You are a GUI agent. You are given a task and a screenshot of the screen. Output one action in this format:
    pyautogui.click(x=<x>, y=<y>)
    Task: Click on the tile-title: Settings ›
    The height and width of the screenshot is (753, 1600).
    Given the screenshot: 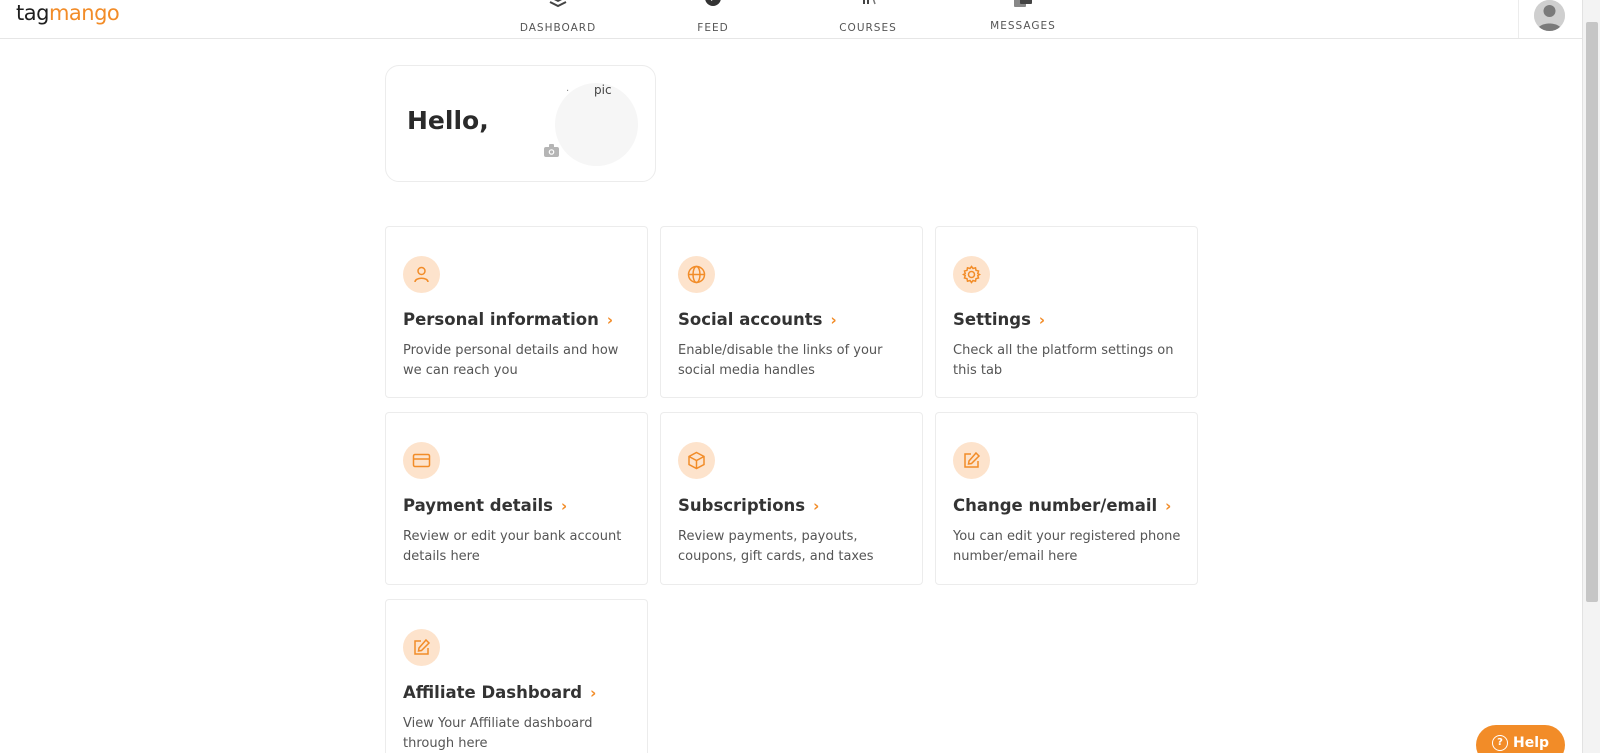 What is the action you would take?
    pyautogui.click(x=999, y=319)
    